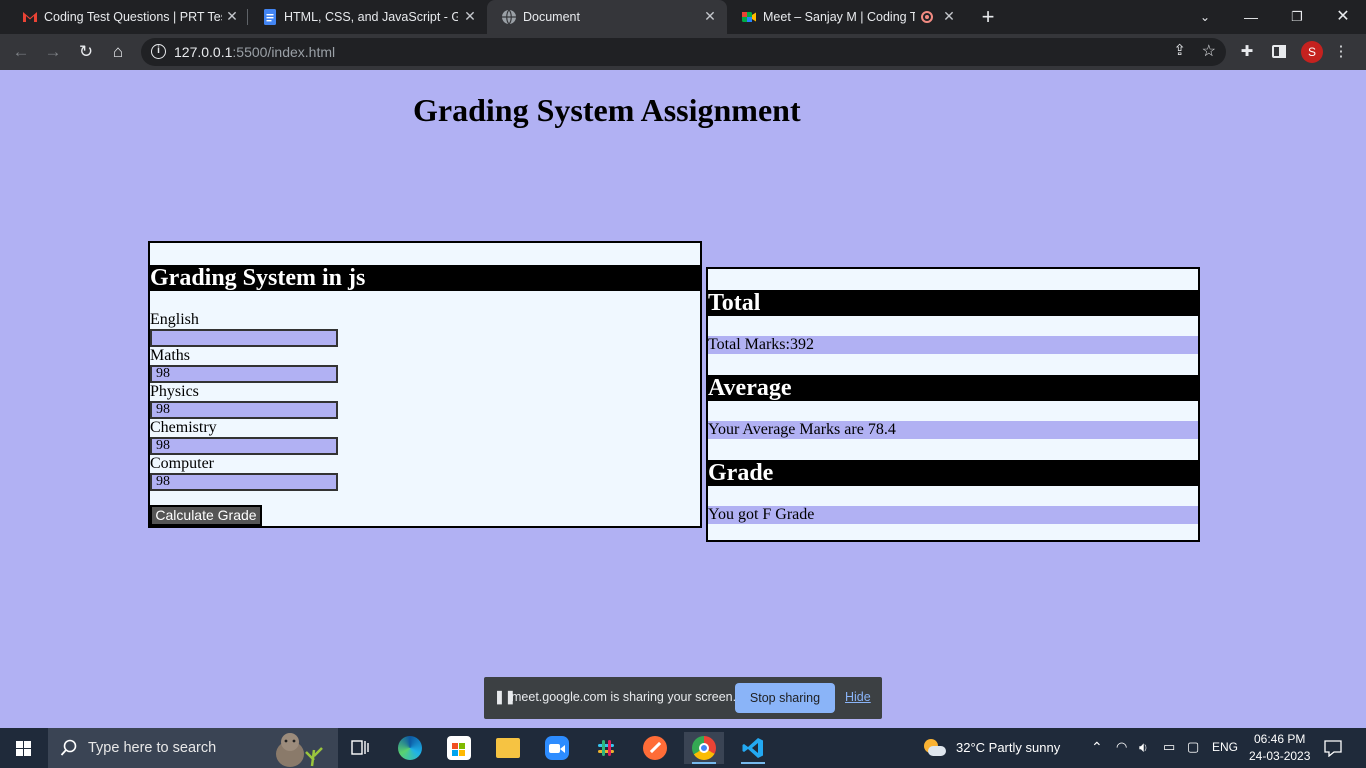 The height and width of the screenshot is (768, 1366). What do you see at coordinates (1209, 51) in the screenshot?
I see `bookmark-star-icon: ☆` at bounding box center [1209, 51].